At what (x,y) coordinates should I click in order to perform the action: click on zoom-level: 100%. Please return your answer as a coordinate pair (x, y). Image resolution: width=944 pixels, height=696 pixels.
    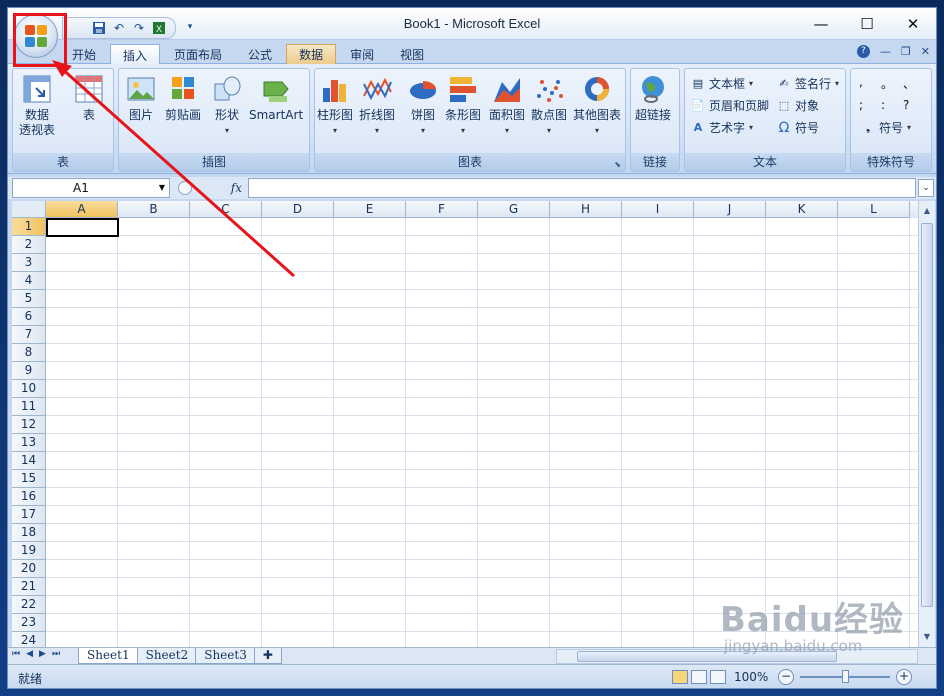
    Looking at the image, I should click on (751, 677).